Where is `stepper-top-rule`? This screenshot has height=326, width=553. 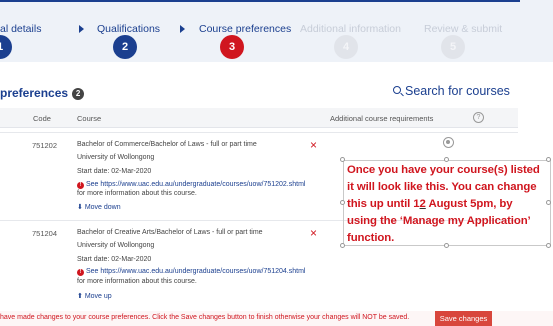 stepper-top-rule is located at coordinates (260, 1).